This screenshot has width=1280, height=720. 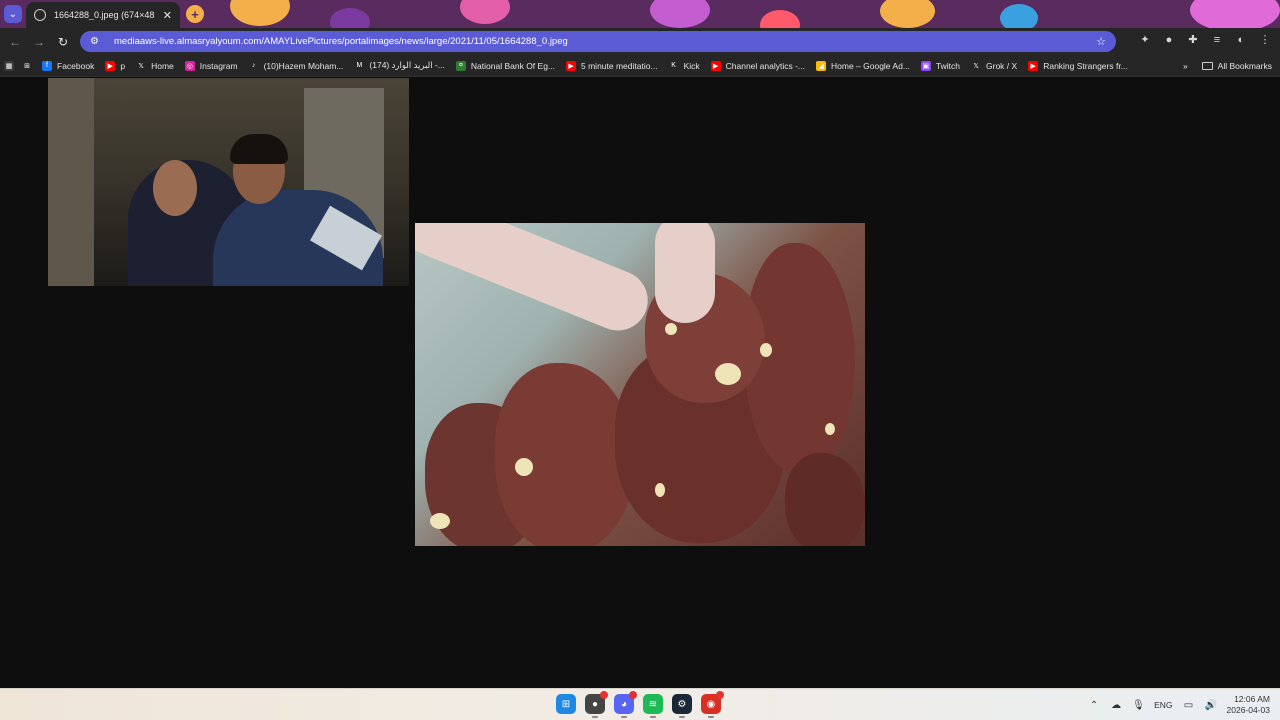 What do you see at coordinates (460, 65) in the screenshot?
I see `bank-icon: ¤` at bounding box center [460, 65].